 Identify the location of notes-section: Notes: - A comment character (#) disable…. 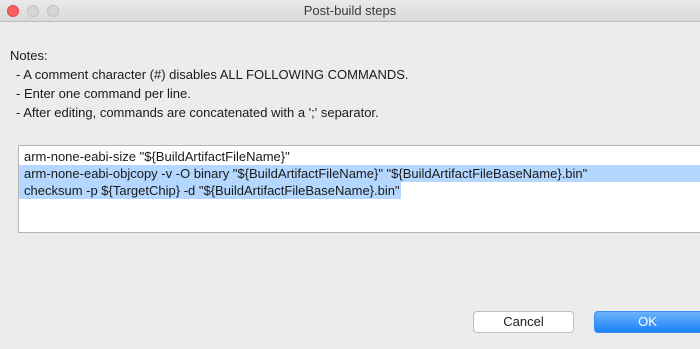
(209, 84).